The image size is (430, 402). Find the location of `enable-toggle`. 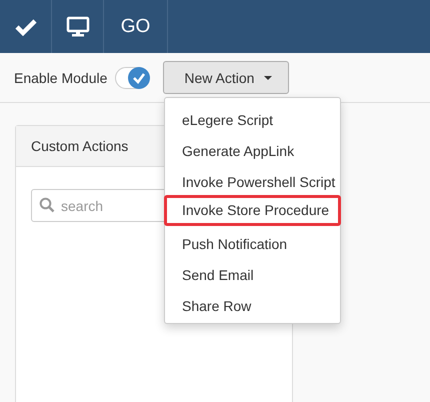

enable-toggle is located at coordinates (132, 77).